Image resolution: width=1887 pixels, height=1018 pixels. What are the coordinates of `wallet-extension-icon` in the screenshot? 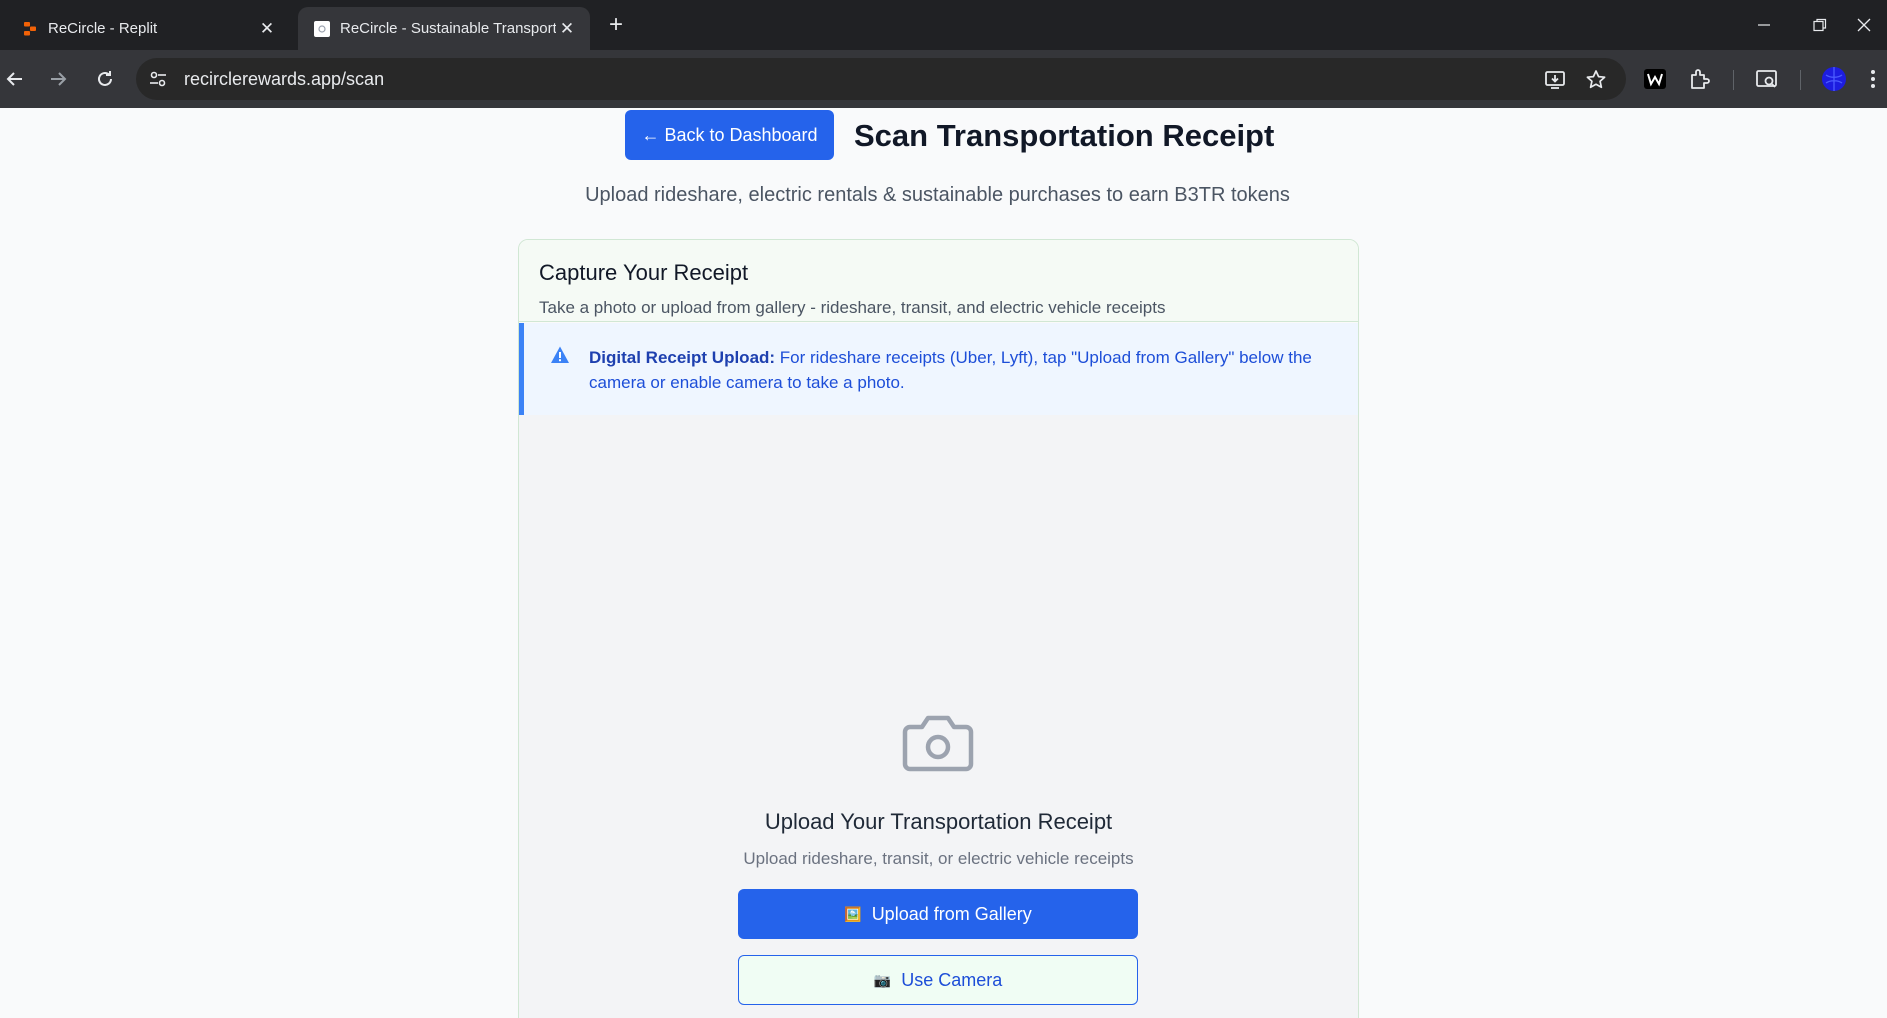 It's located at (1655, 79).